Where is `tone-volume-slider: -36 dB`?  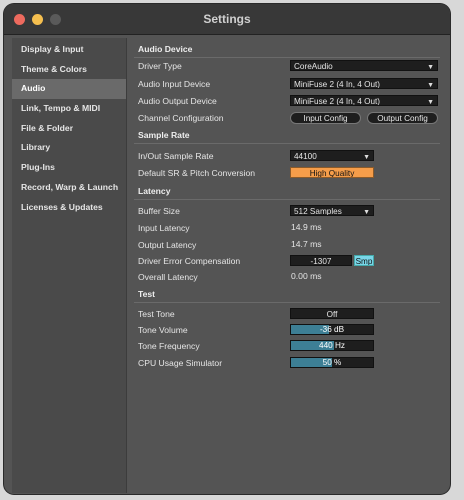
tone-volume-slider: -36 dB is located at coordinates (332, 329).